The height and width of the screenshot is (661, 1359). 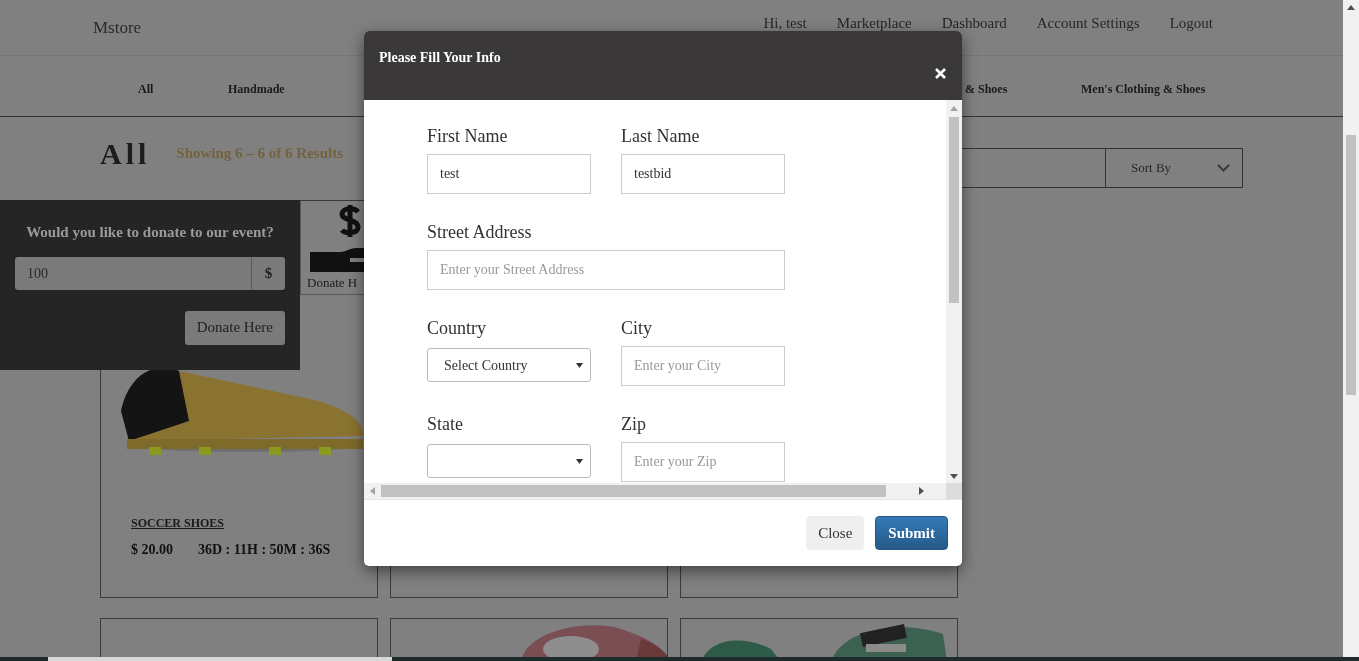 I want to click on scroll-up-icon, so click(x=1351, y=7).